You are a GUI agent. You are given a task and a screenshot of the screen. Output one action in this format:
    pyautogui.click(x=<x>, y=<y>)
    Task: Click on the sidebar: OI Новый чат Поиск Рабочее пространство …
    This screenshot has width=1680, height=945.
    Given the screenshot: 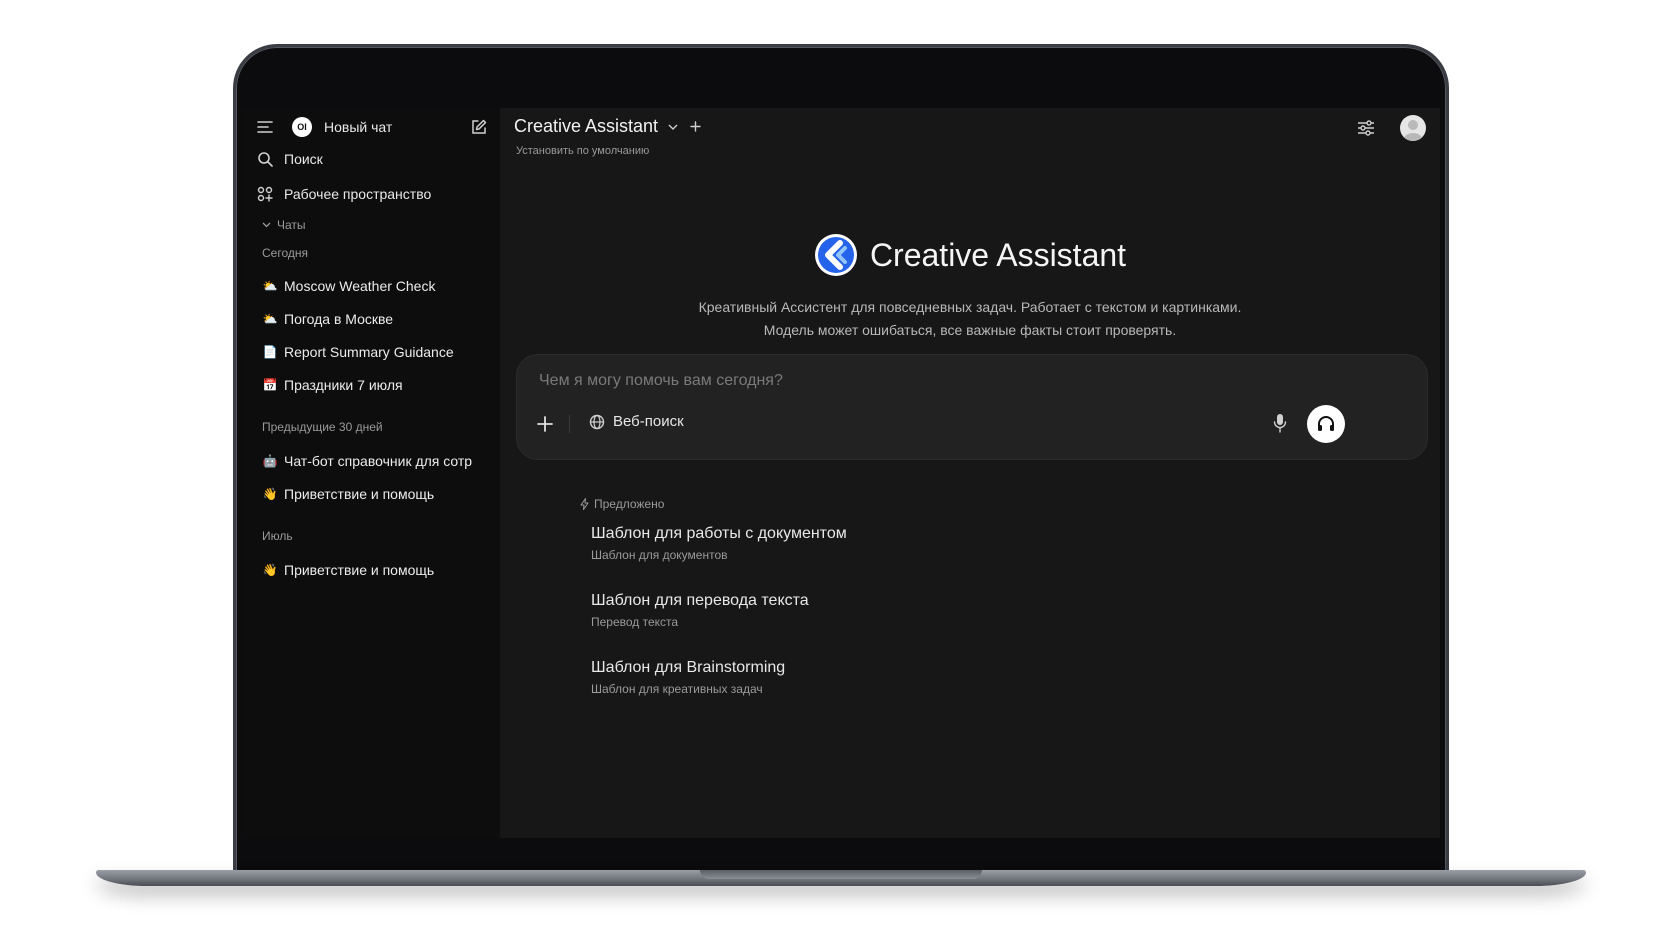 What is the action you would take?
    pyautogui.click(x=371, y=473)
    